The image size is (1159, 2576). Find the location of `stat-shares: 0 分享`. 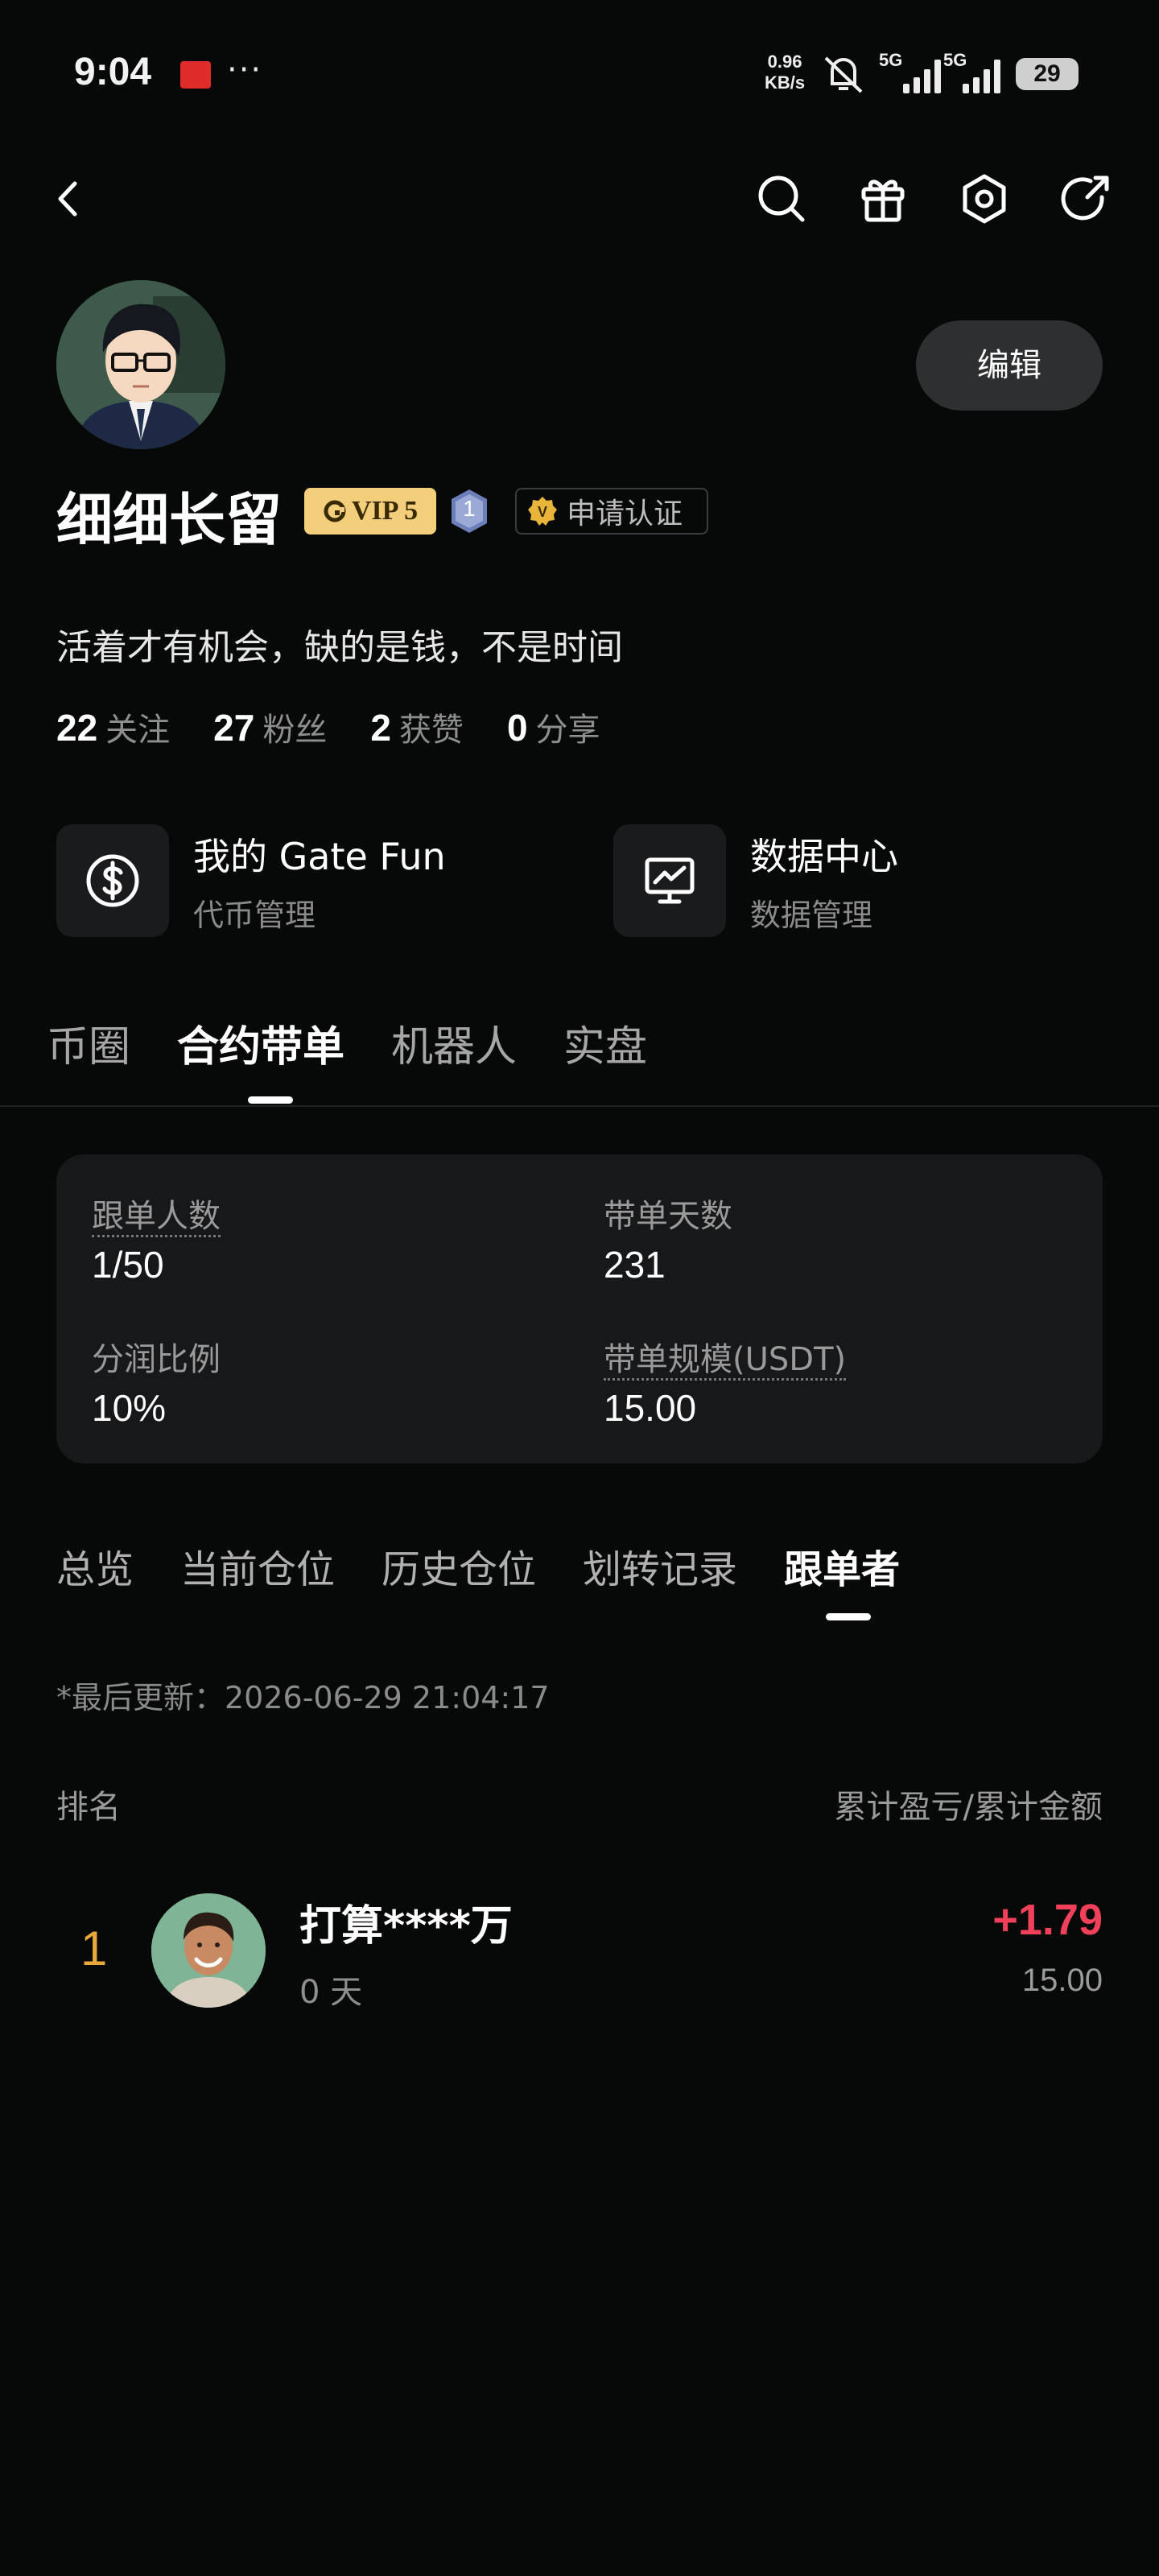

stat-shares: 0 分享 is located at coordinates (553, 727).